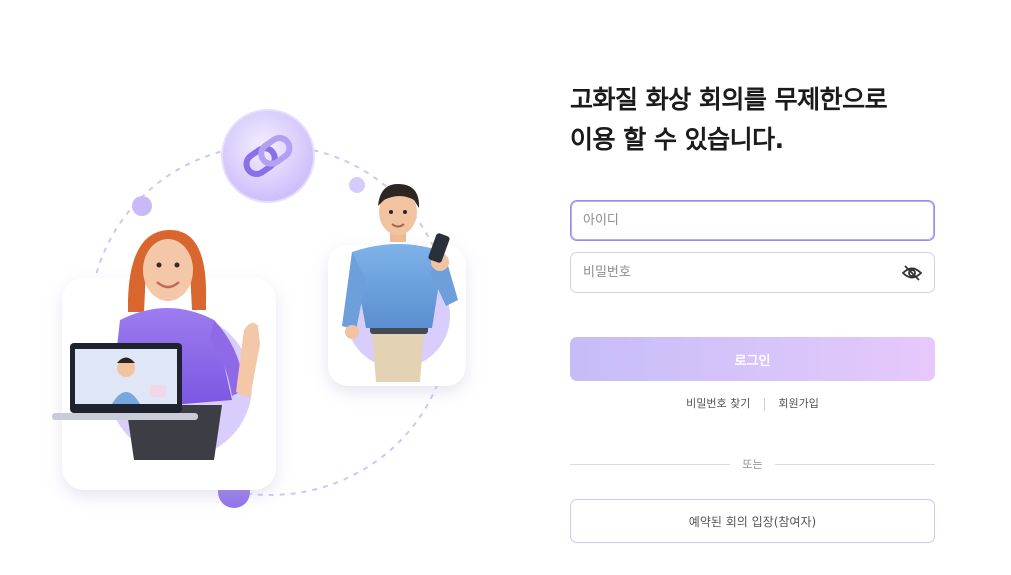  I want to click on or-label: 또는, so click(752, 464).